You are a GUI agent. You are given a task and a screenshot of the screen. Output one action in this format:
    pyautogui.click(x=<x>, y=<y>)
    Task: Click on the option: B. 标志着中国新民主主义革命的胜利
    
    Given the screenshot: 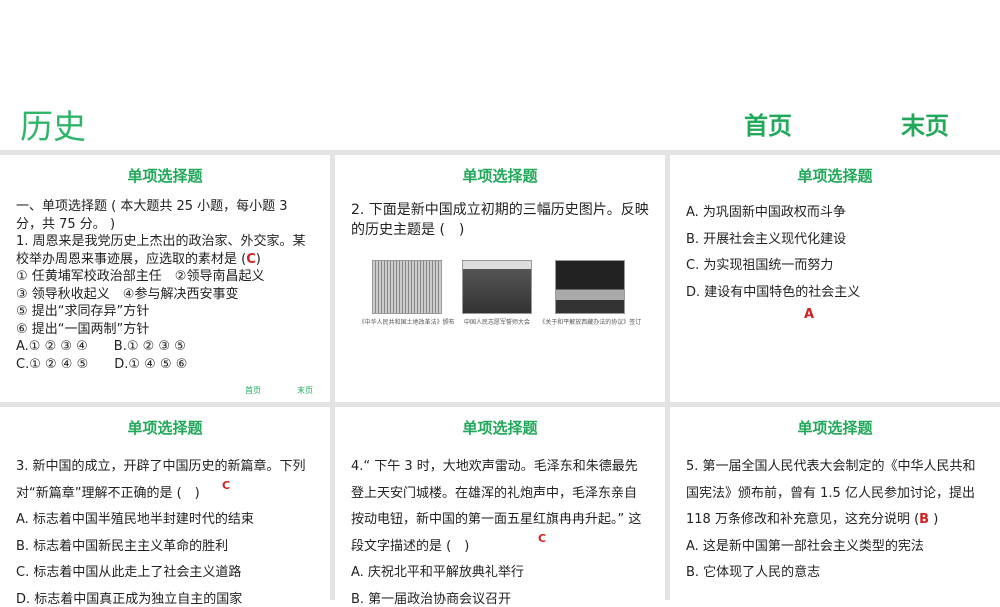 What is the action you would take?
    pyautogui.click(x=165, y=547)
    